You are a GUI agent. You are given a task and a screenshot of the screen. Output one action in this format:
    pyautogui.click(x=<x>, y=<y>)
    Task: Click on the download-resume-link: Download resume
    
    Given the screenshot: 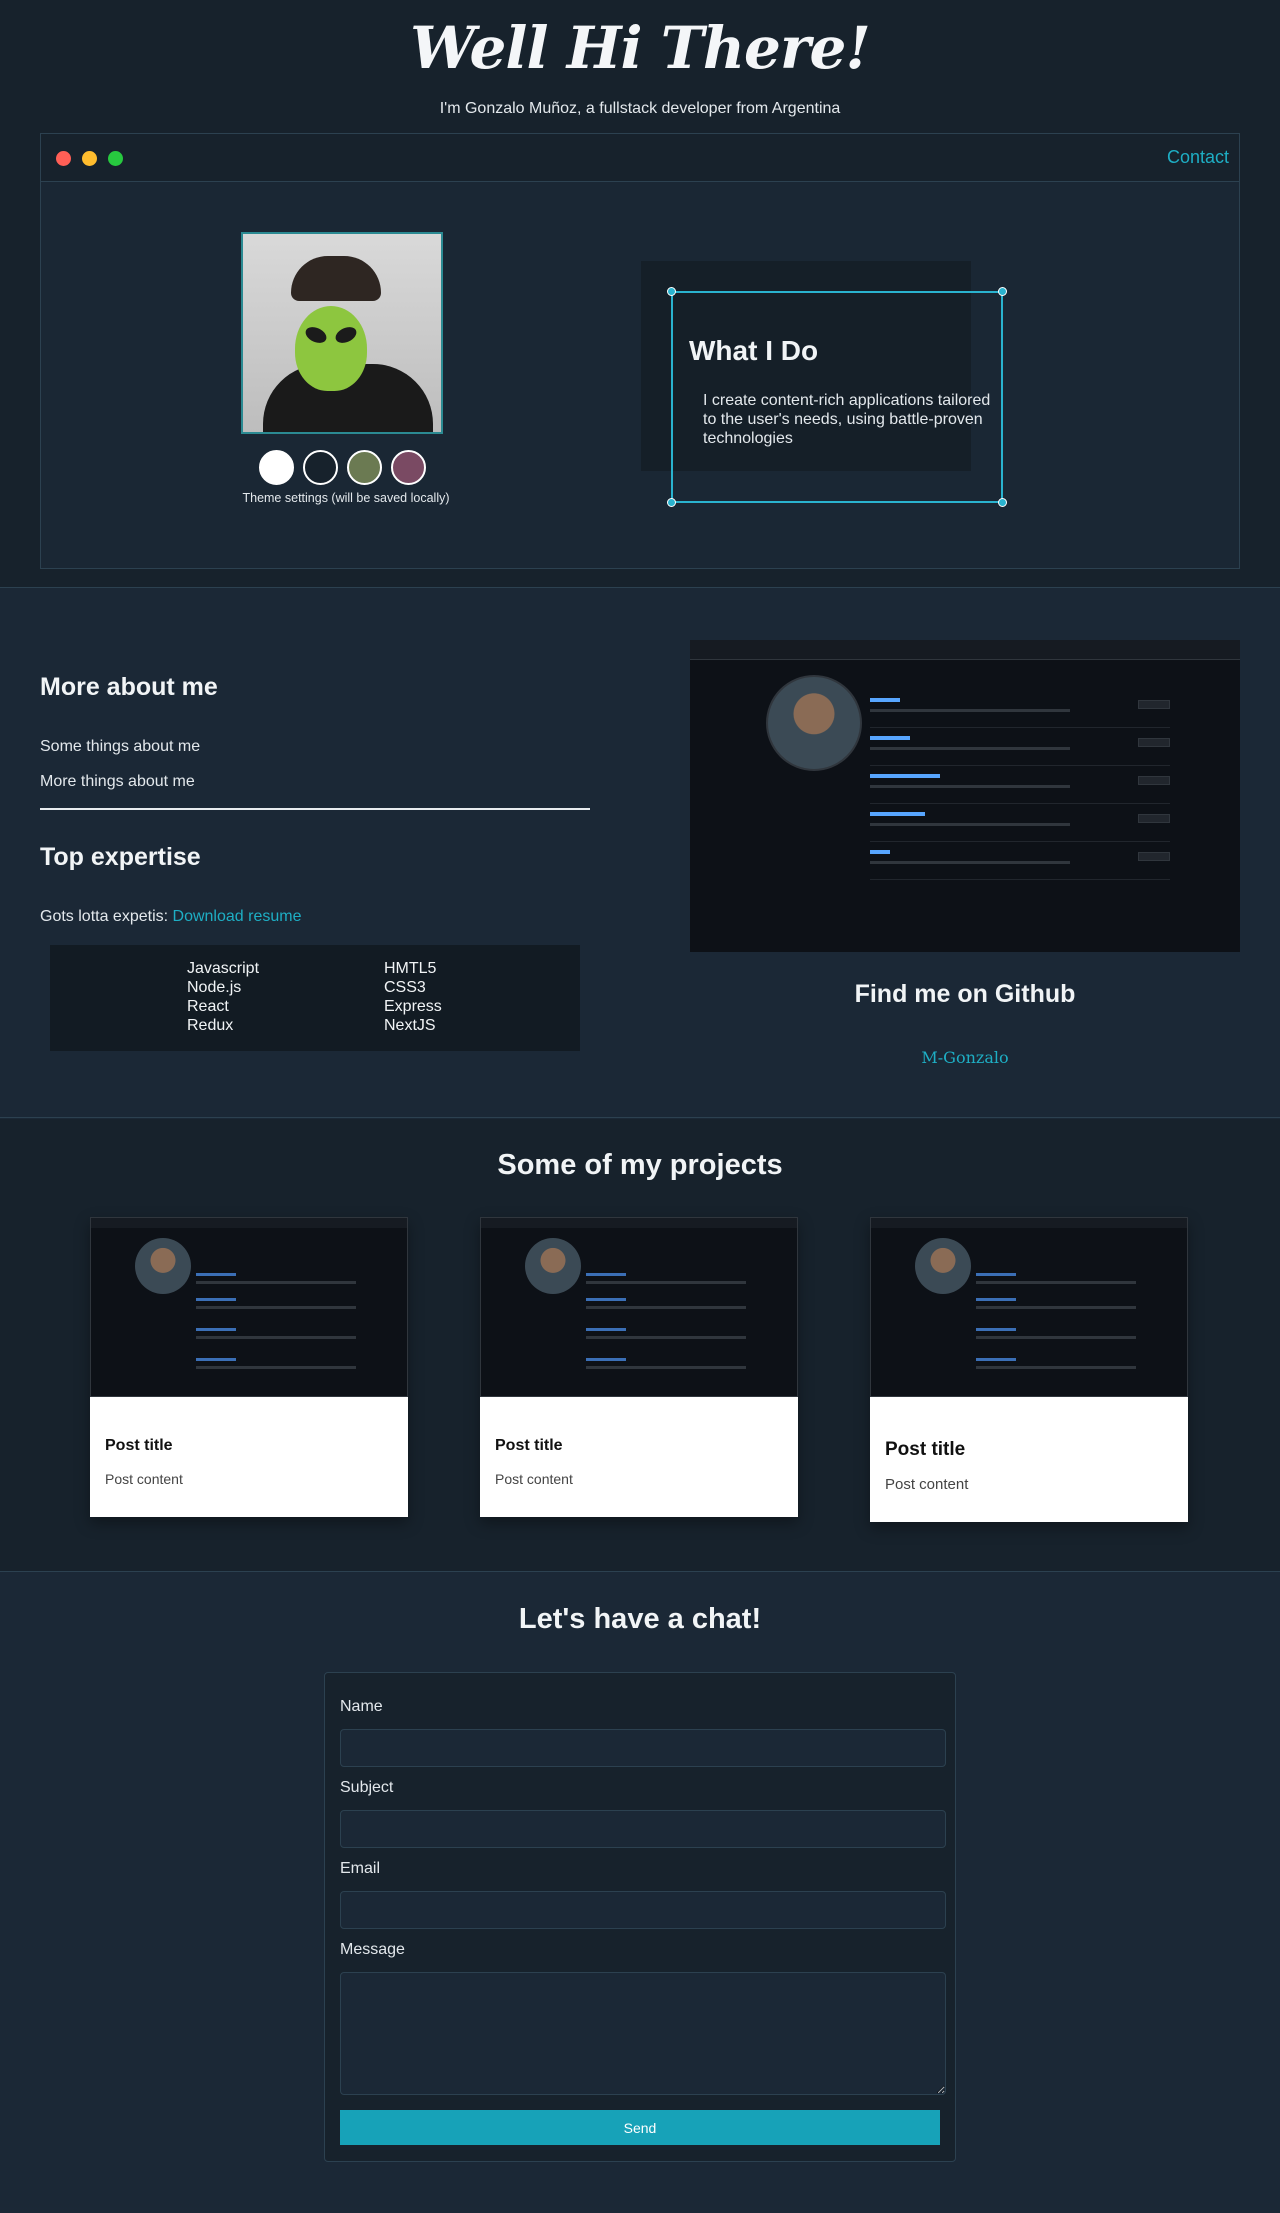 What is the action you would take?
    pyautogui.click(x=237, y=916)
    